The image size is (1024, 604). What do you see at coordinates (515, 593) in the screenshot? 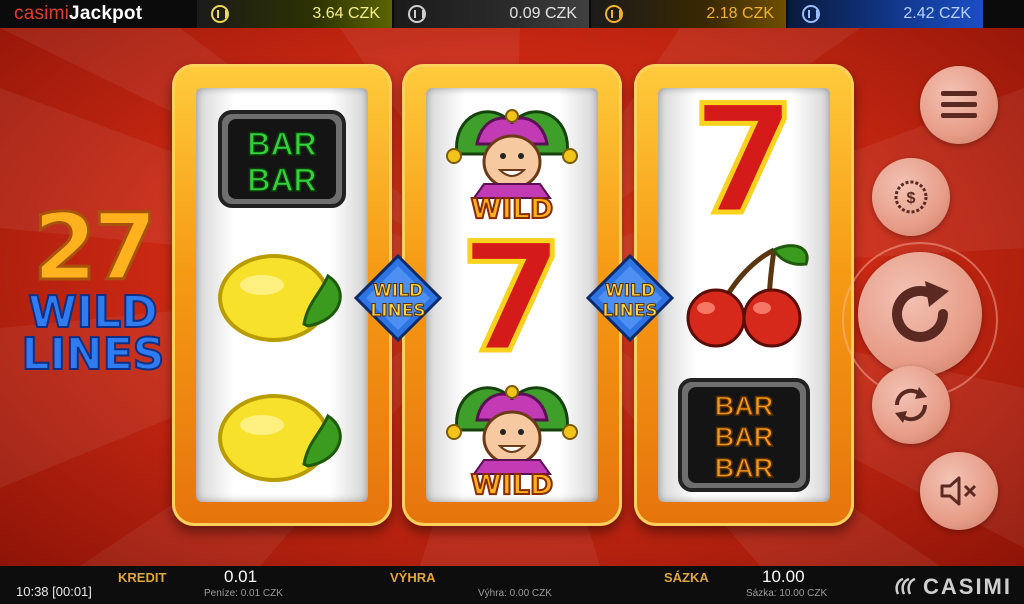
I see `win-sub: Výhra: 0.00 CZK` at bounding box center [515, 593].